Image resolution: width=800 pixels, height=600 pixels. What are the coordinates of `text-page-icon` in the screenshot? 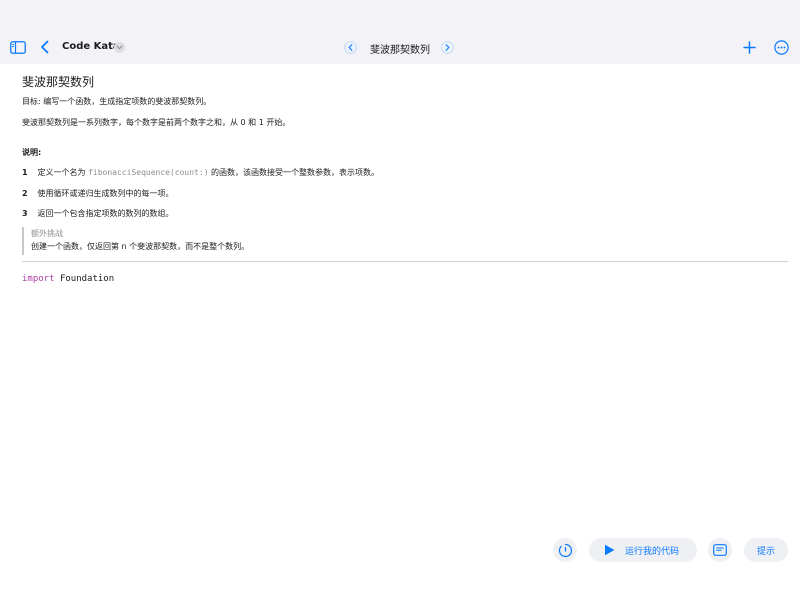 It's located at (720, 550).